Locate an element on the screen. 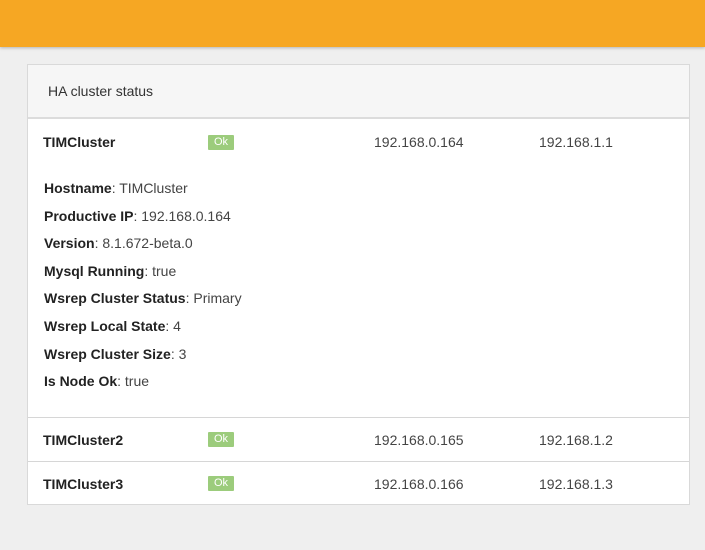  detail-label: Wsrep Local State is located at coordinates (105, 325).